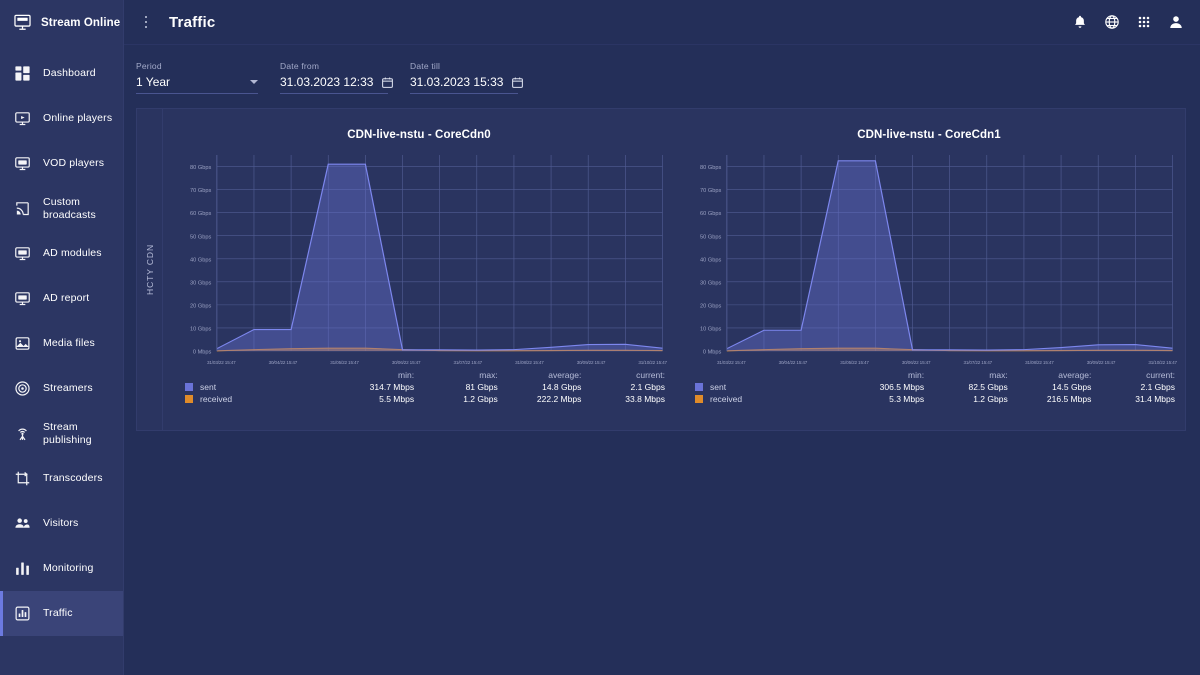 The height and width of the screenshot is (675, 1200). Describe the element at coordinates (327, 82) in the screenshot. I see `date-from-value: 31.03.2023 12:33` at that location.